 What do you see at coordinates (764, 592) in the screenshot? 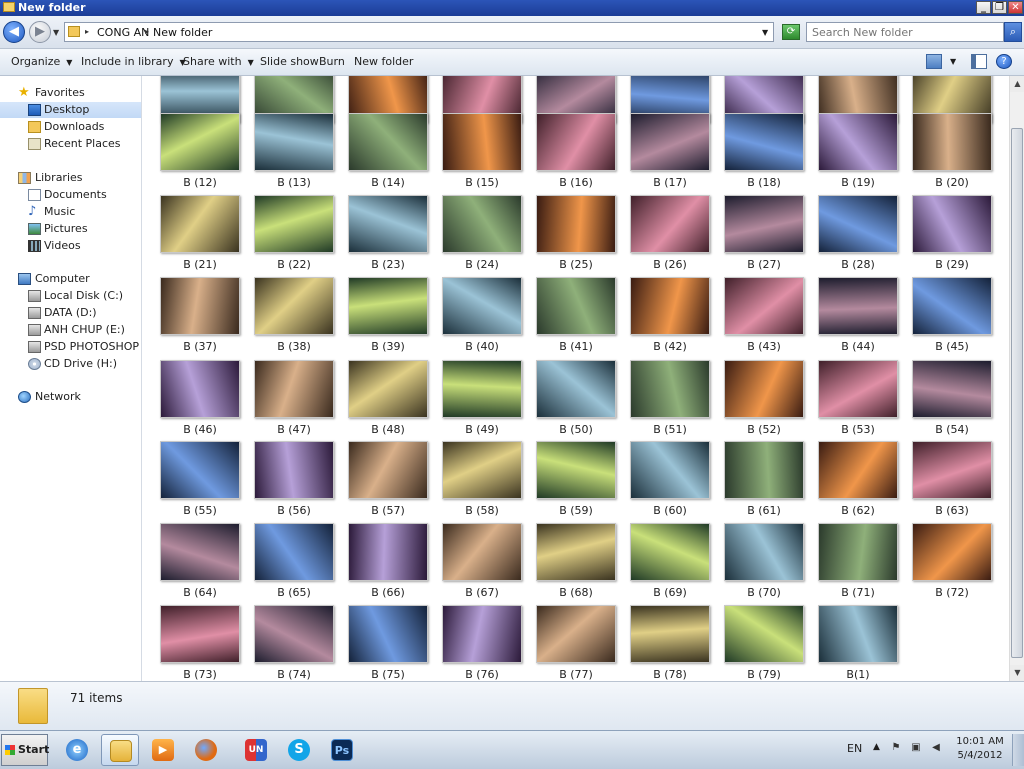
I see `file-name-label: B (70)` at bounding box center [764, 592].